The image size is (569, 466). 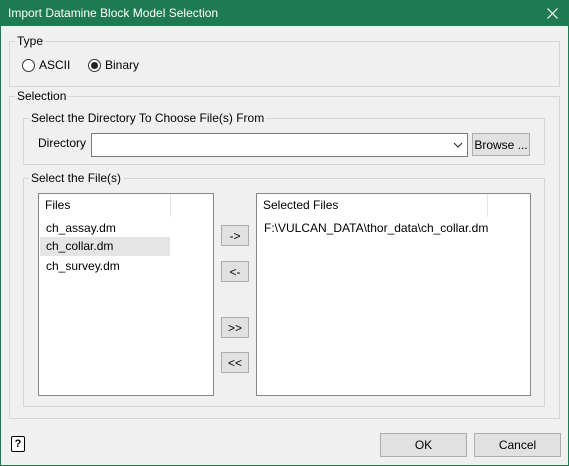 I want to click on list-item: ch_survey.dm, so click(x=105, y=266).